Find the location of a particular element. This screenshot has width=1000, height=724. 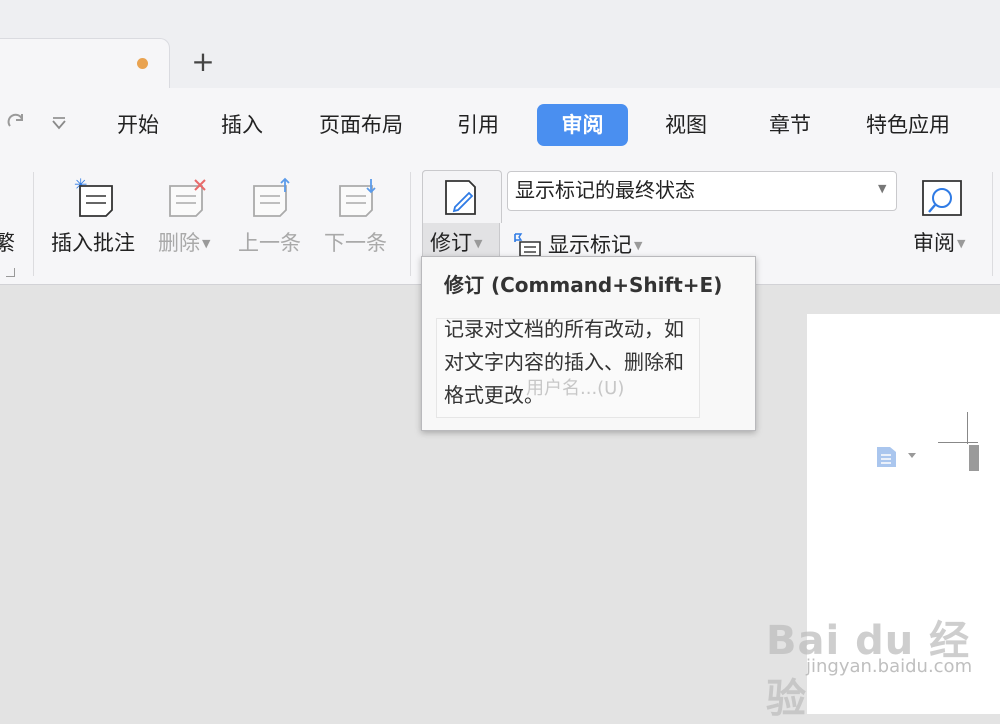

next-comment-button: 下一条 is located at coordinates (355, 243).